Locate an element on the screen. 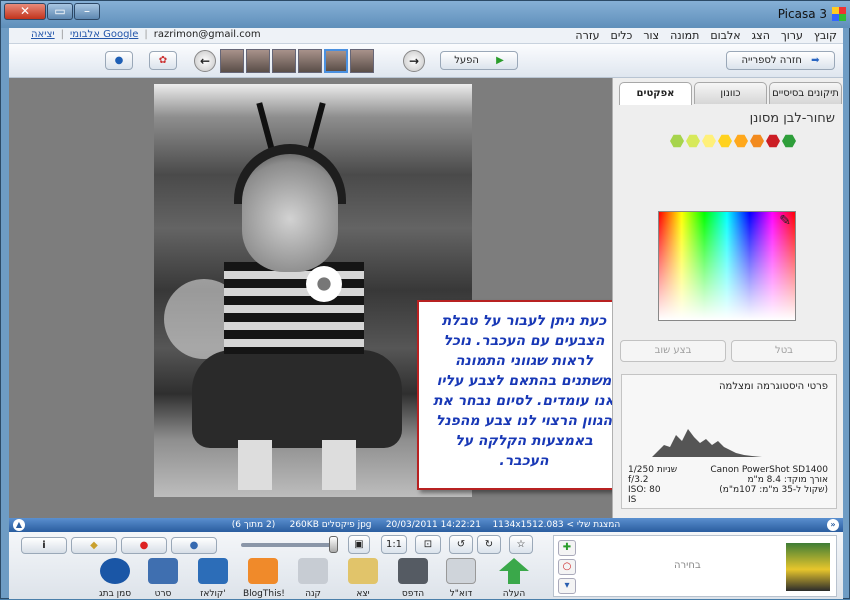 The image size is (850, 600). eyedropper-icon: ✎ is located at coordinates (785, 221).